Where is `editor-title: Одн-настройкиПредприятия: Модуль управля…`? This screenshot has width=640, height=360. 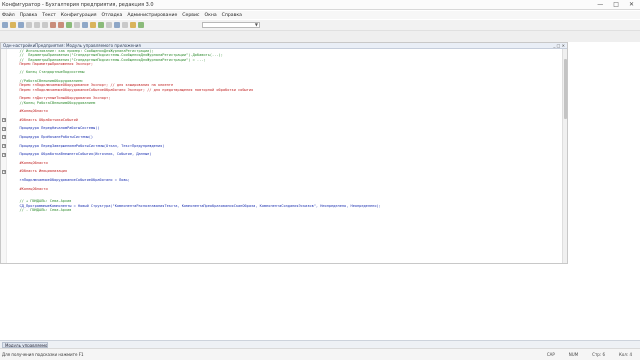
editor-title: Одн-настройкиПредприятия: Модуль управля… is located at coordinates (72, 45).